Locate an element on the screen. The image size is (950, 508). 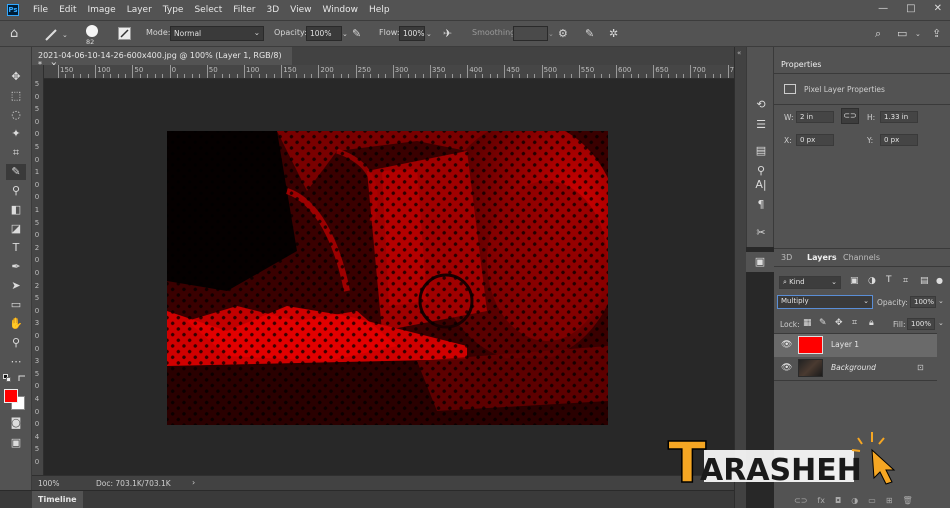
symmetry-icon: ✲ is located at coordinates (613, 33).